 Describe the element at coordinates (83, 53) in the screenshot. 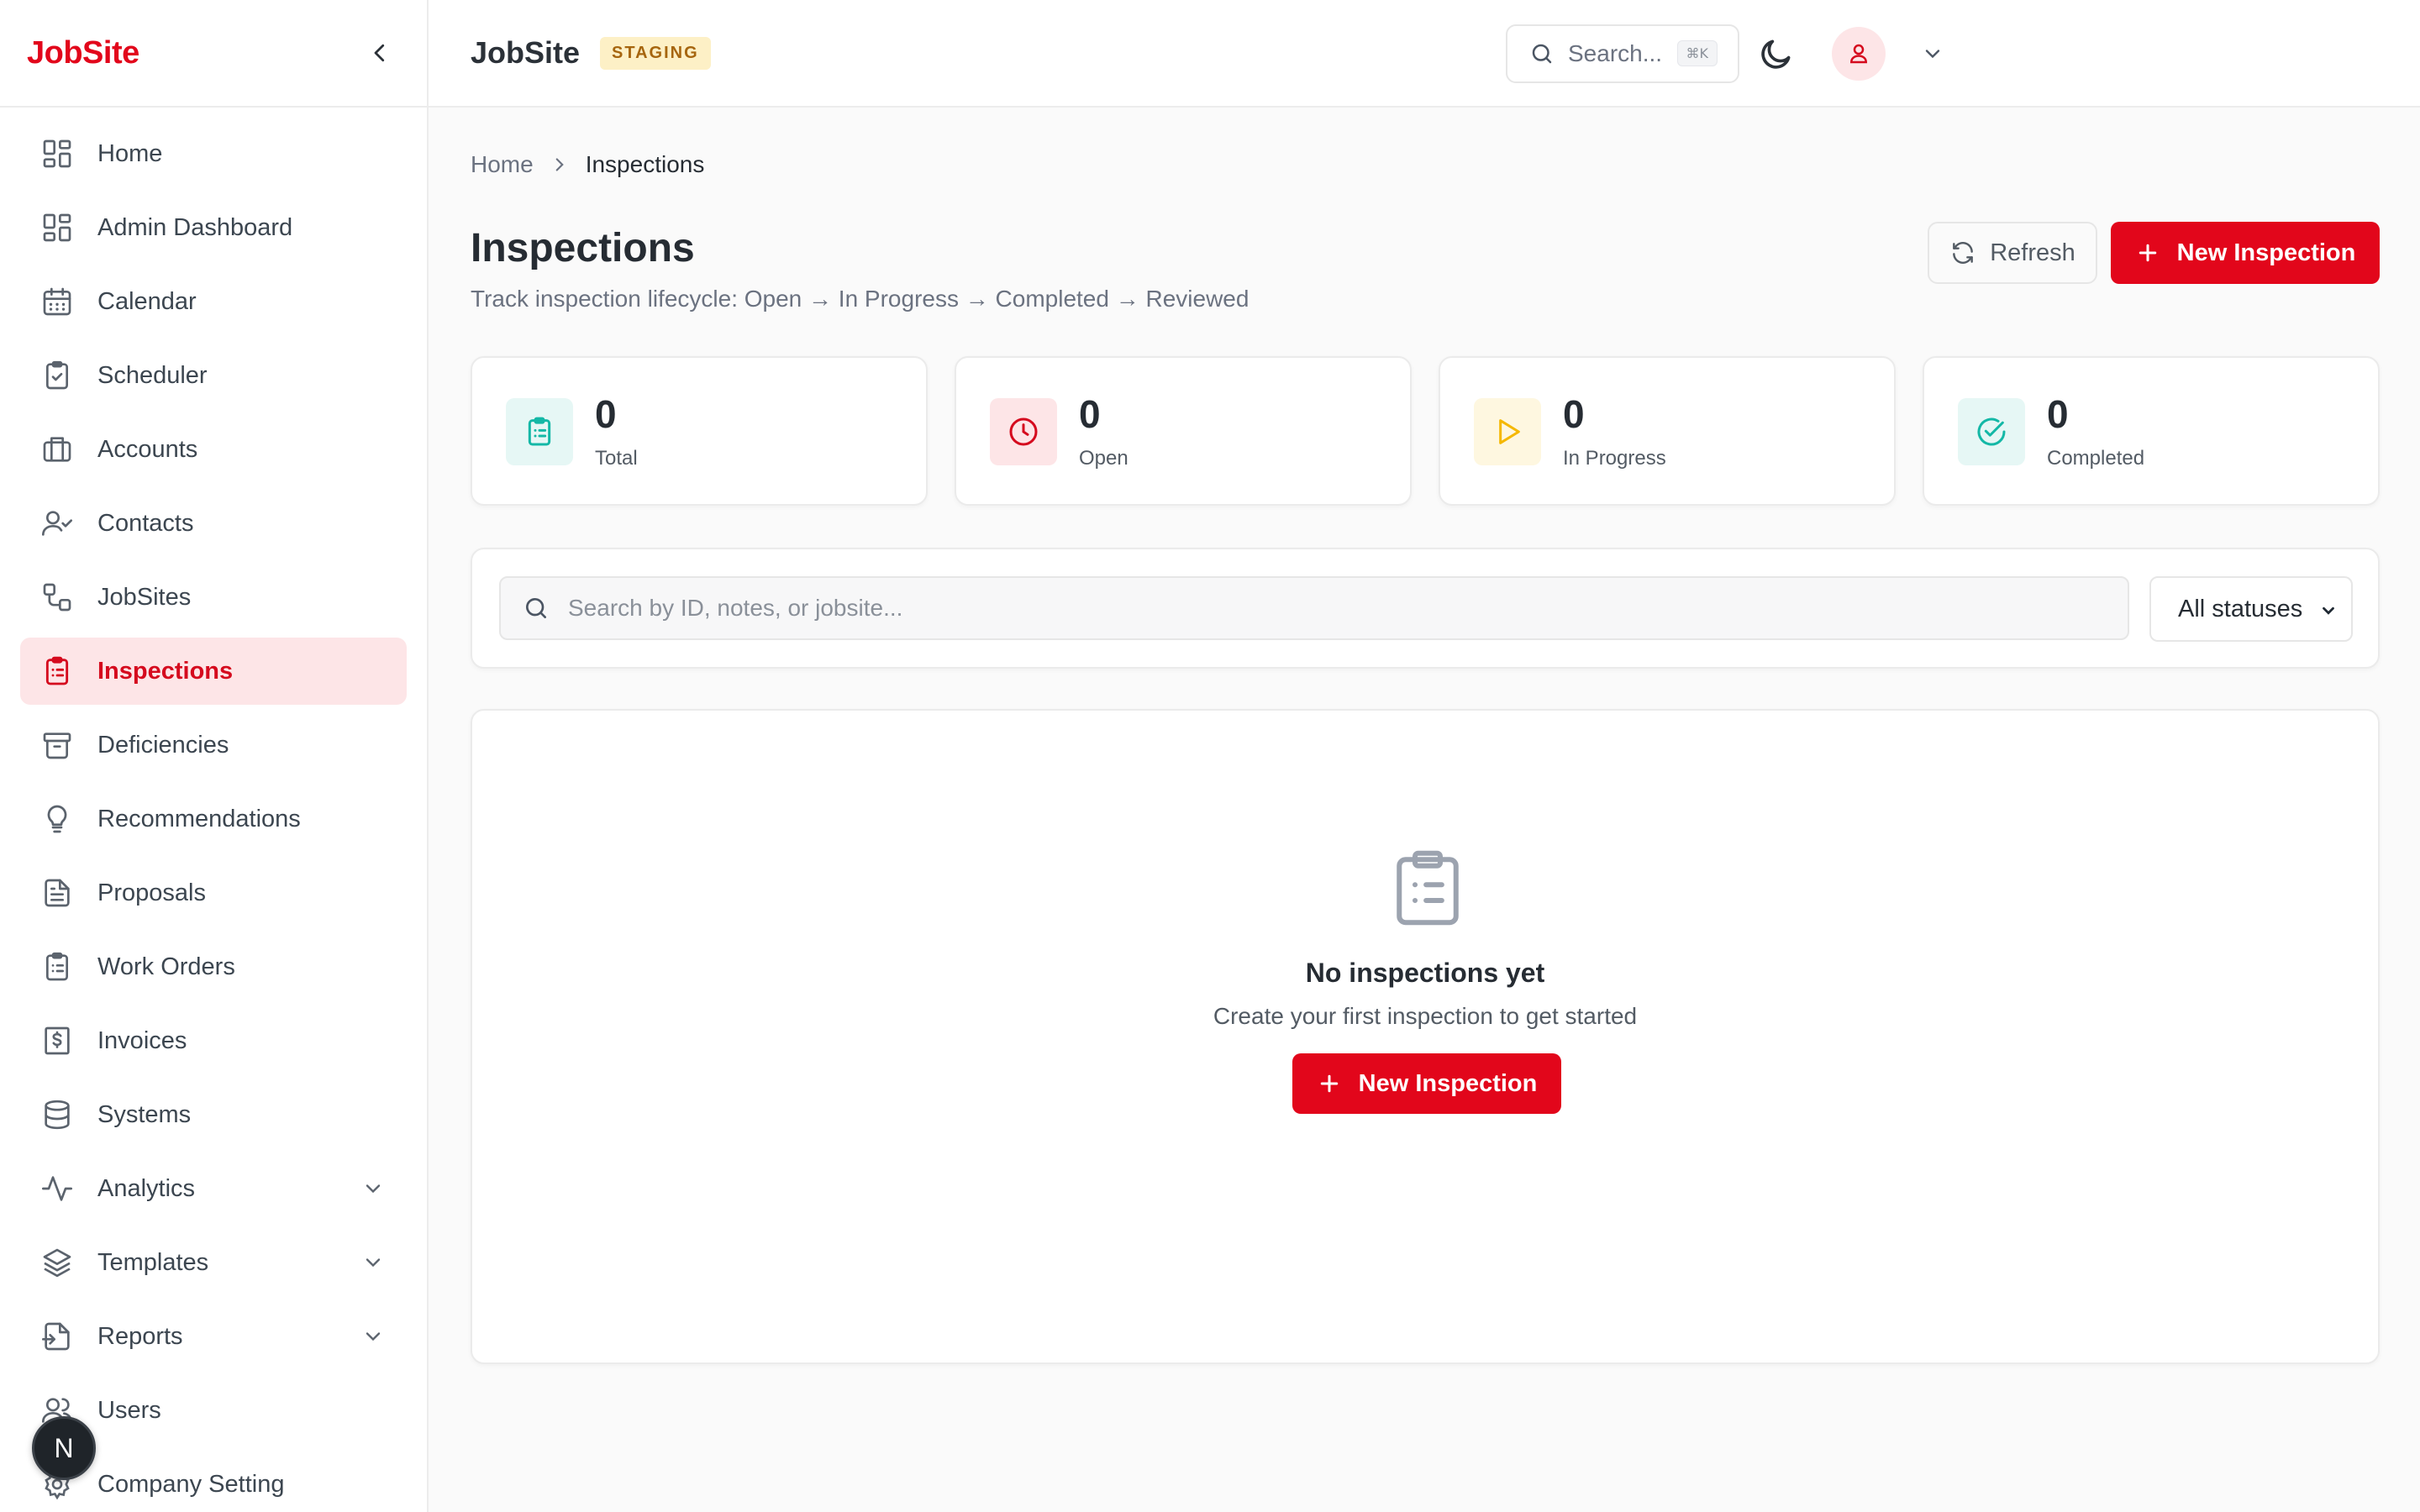

I see `brand-logo: JobSite` at that location.